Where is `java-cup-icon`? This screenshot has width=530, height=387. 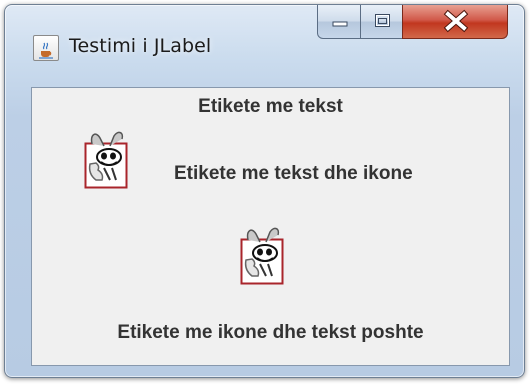
java-cup-icon is located at coordinates (46, 48).